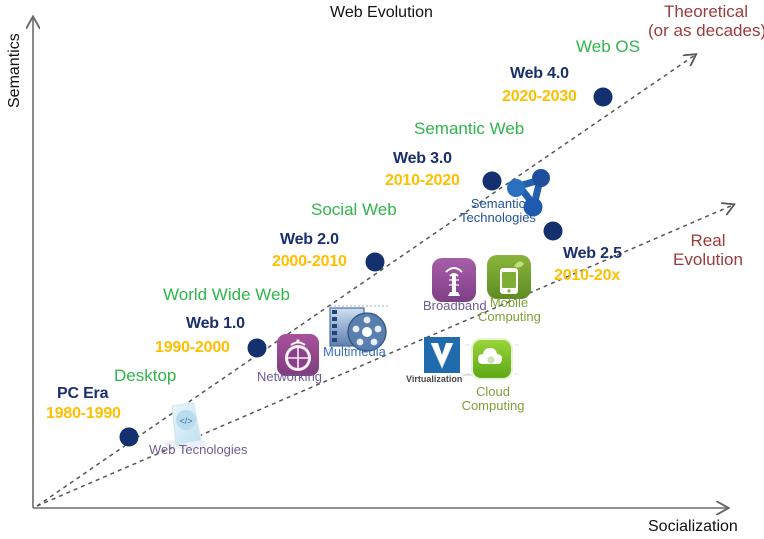 This screenshot has width=764, height=539. I want to click on tech-label-cloud-line2: Computing, so click(493, 405).